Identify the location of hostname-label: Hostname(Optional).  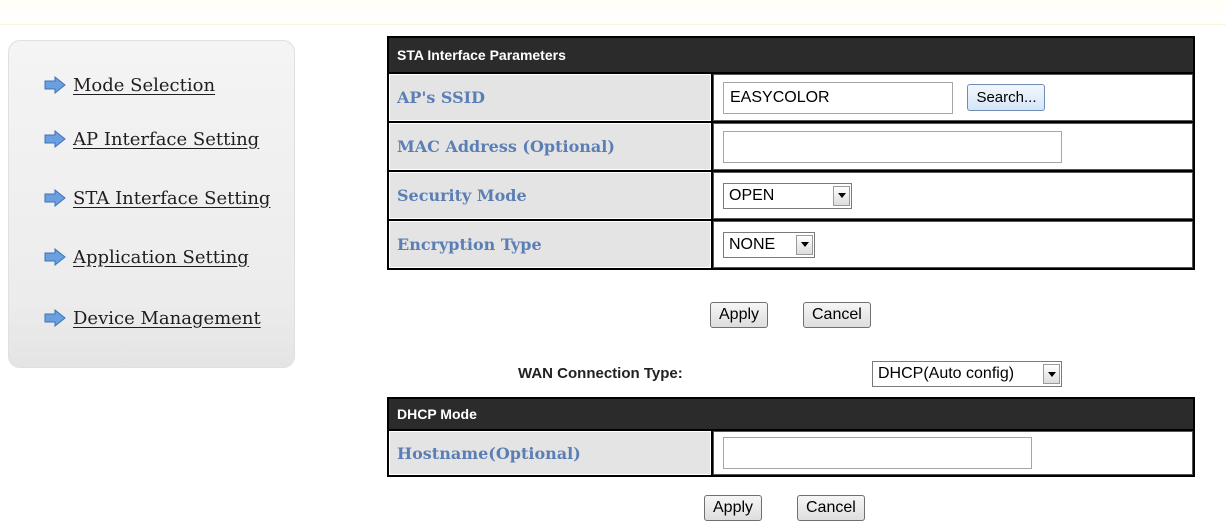
(550, 453).